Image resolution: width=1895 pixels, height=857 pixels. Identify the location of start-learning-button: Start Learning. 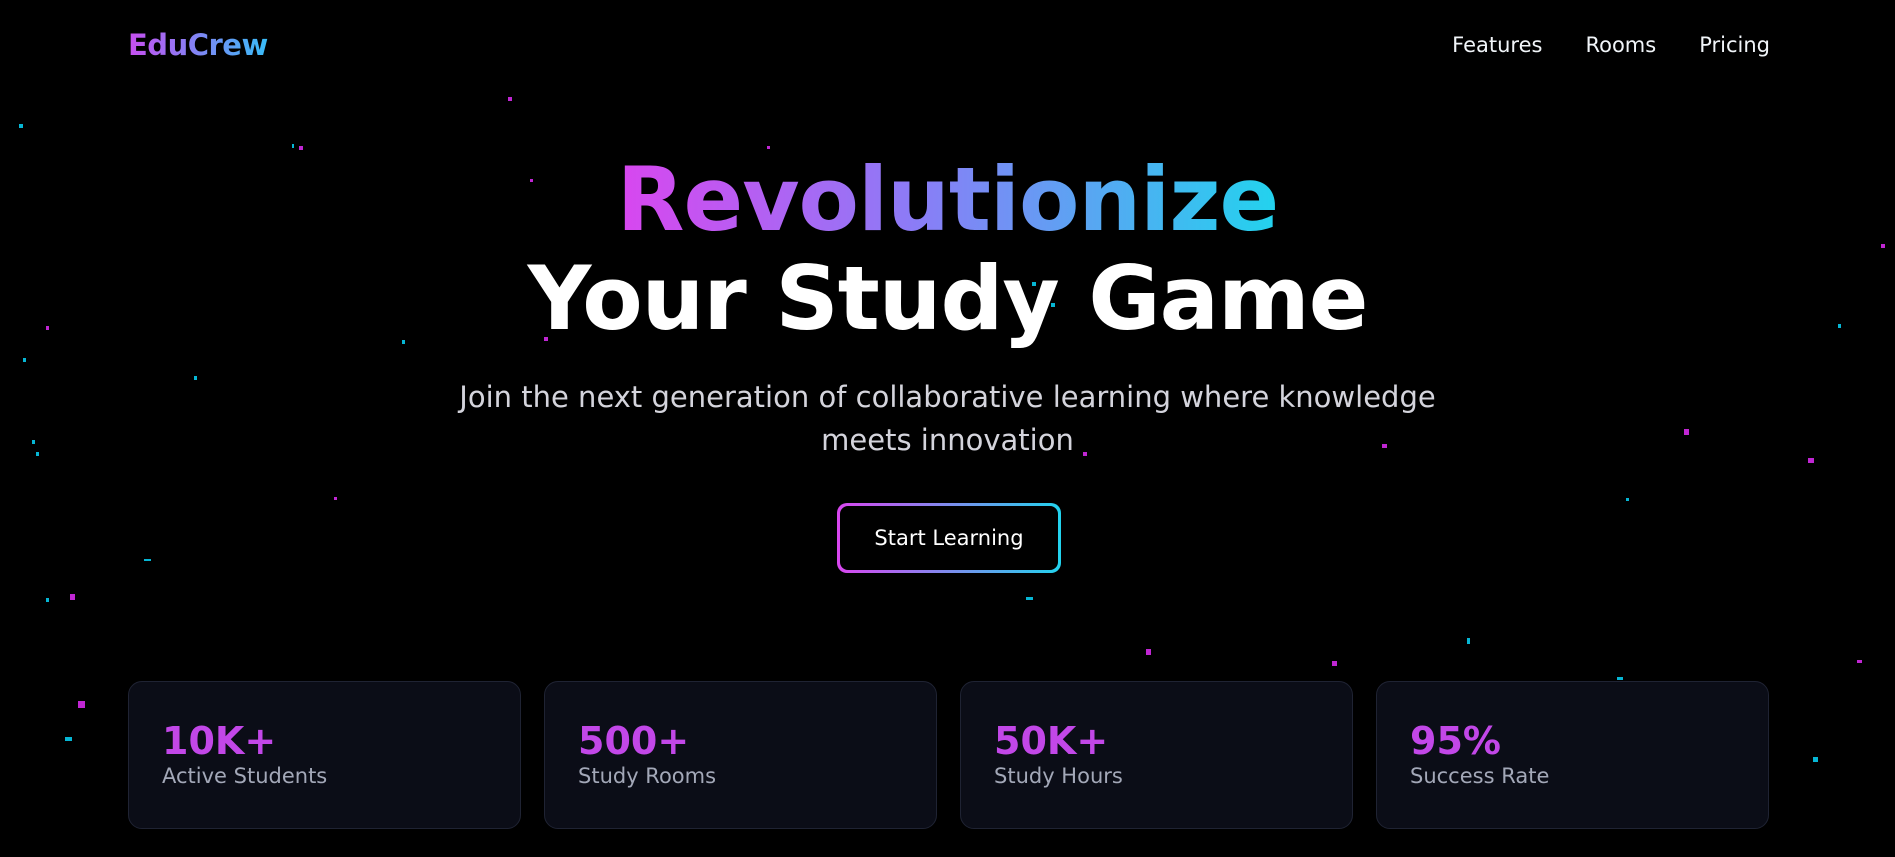
(949, 538).